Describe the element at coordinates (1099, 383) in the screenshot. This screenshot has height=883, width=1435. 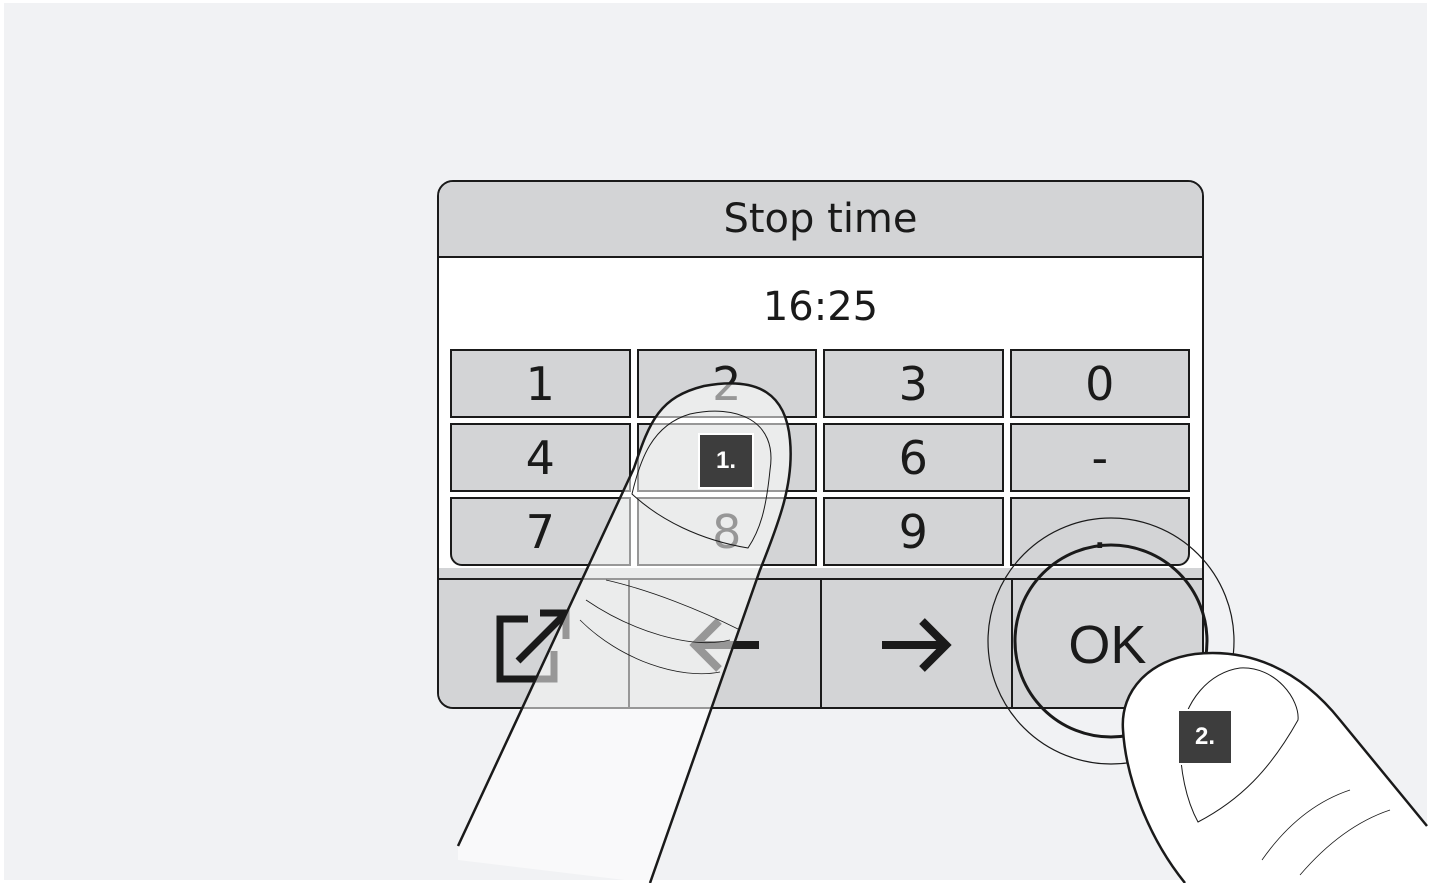
I see `key-0: 0` at that location.